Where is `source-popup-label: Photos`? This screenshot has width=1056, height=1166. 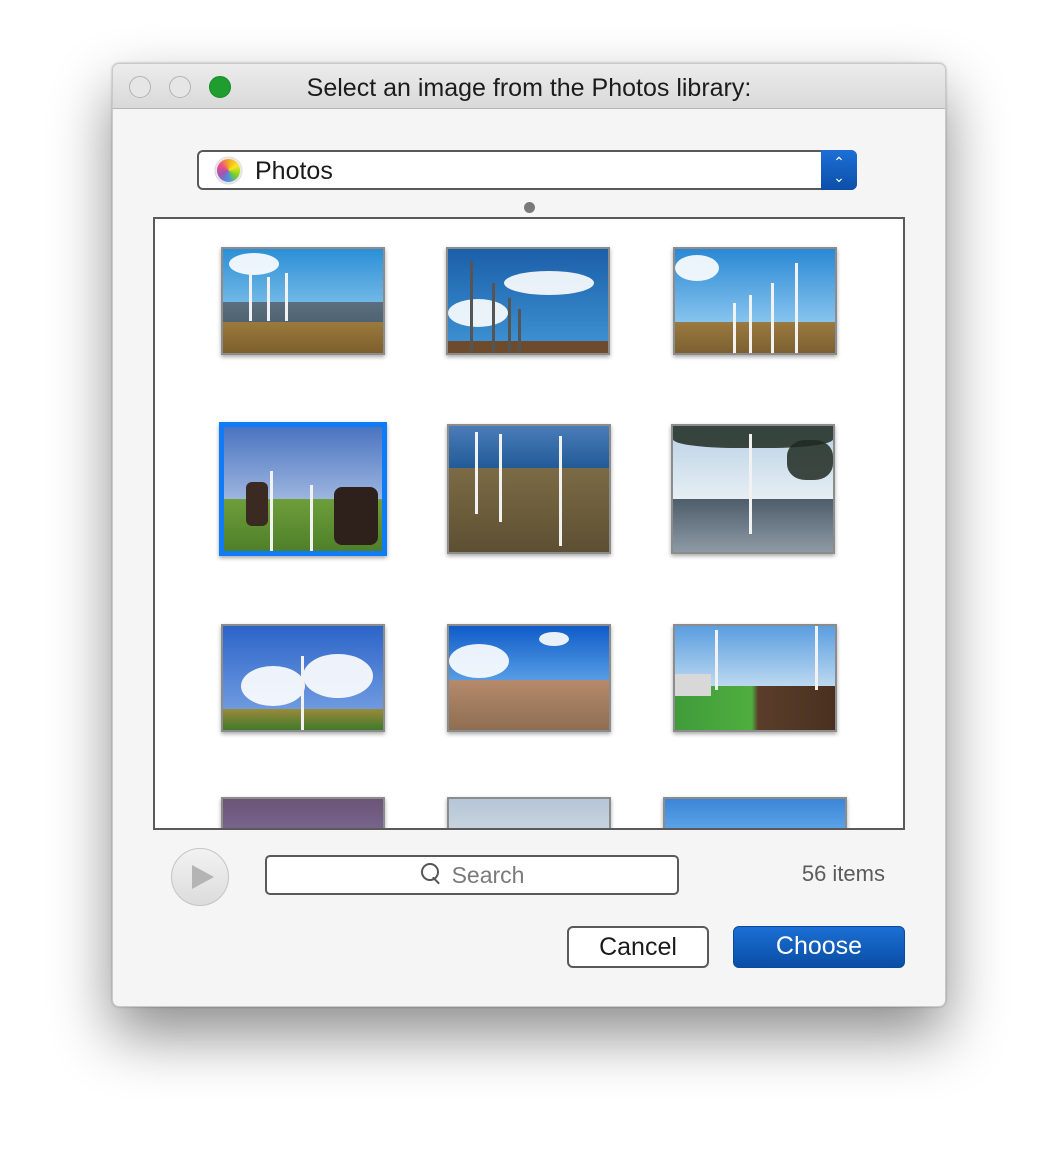 source-popup-label: Photos is located at coordinates (294, 171).